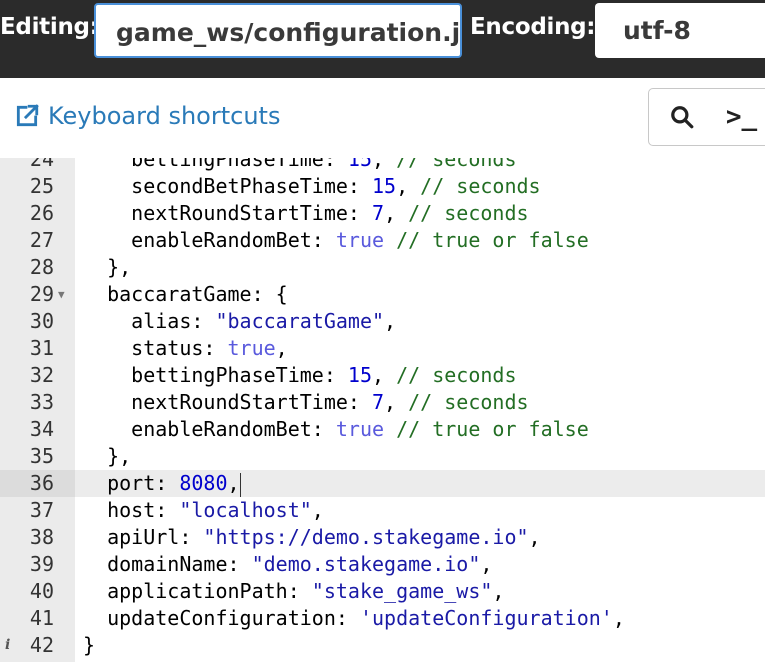 Image resolution: width=765 pixels, height=662 pixels. I want to click on filename-value: game_ws/configuration.js, so click(289, 32).